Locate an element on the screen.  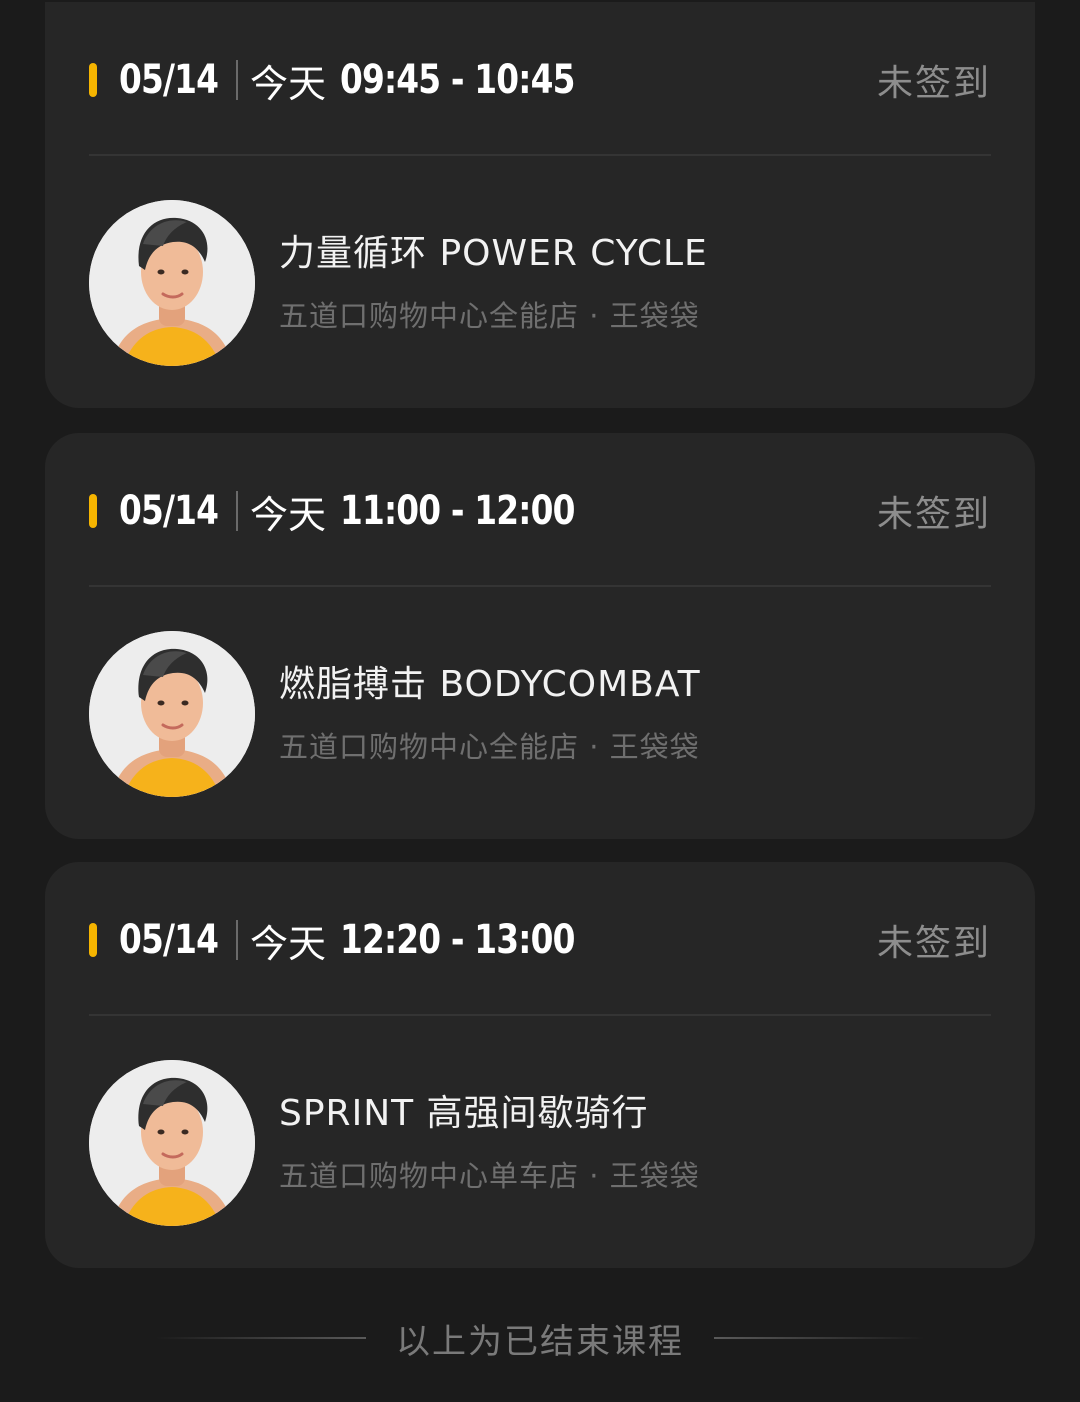
session-header: 05/14 今天 11:00 - 12:00 未签到 is located at coordinates (540, 511).